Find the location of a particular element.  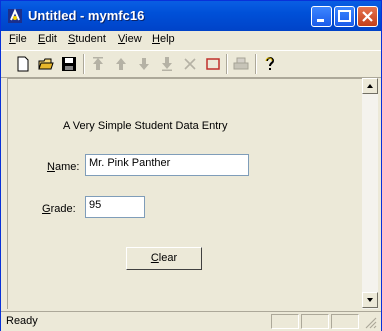

title-bar: Untitled - mymfc16 is located at coordinates (191, 16).